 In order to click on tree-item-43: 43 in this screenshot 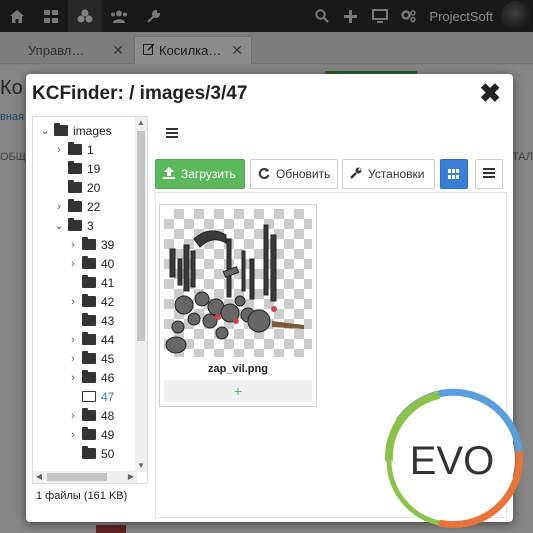, I will do `click(90, 320)`.